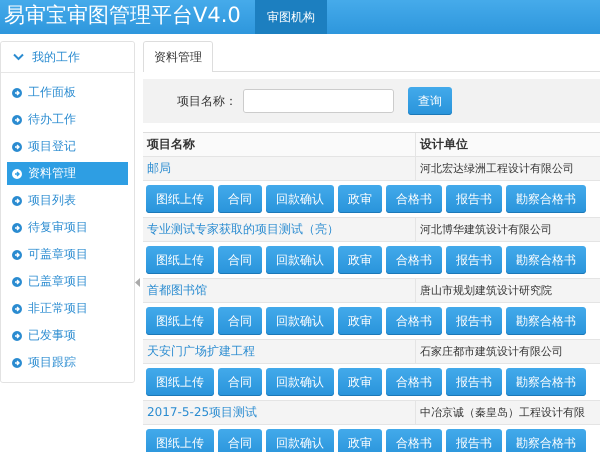  What do you see at coordinates (243, 229) in the screenshot?
I see `project-link: 专业测试专家获取的项目测试（亮）` at bounding box center [243, 229].